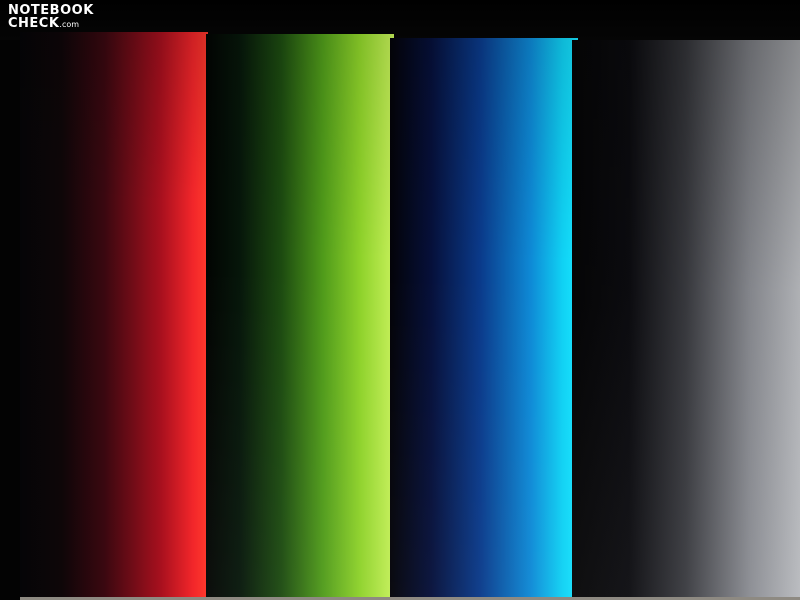 The height and width of the screenshot is (600, 800). I want to click on notebookcheck-logo: NOTEBOOK CHECK.com, so click(51, 17).